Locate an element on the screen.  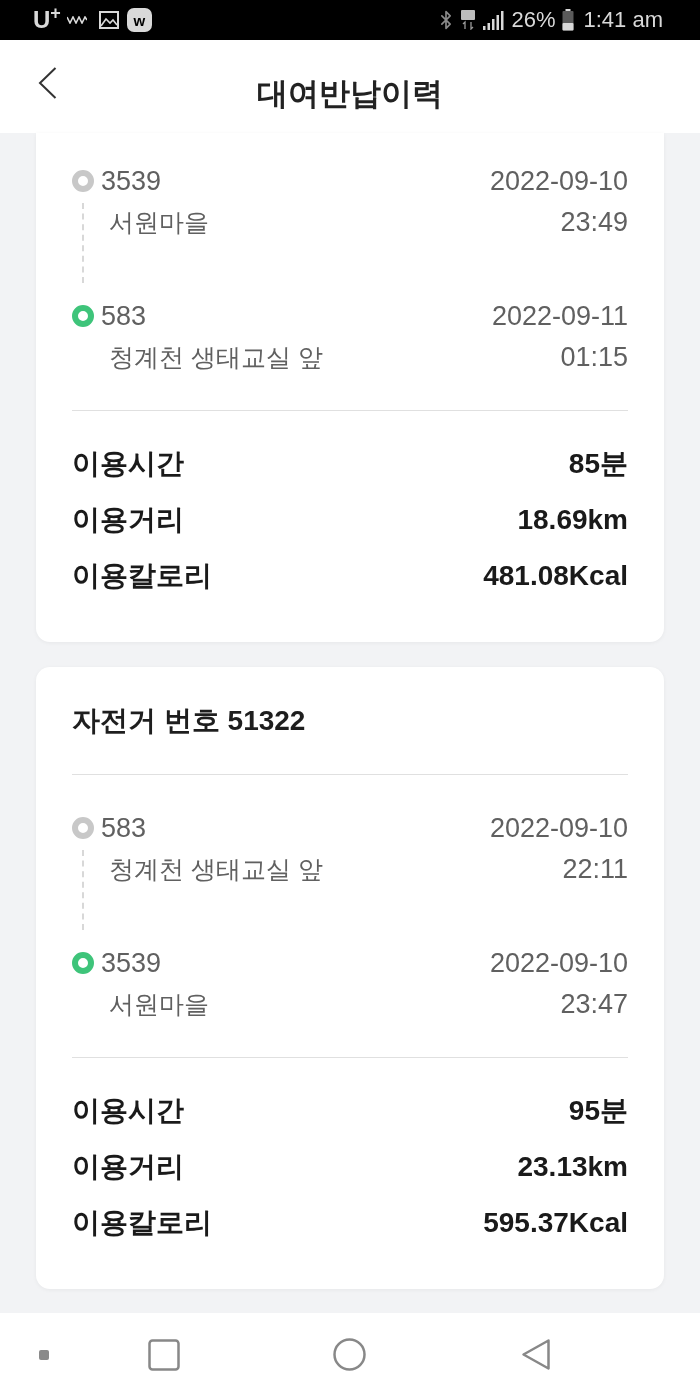
signal-bars-icon is located at coordinates (494, 20).